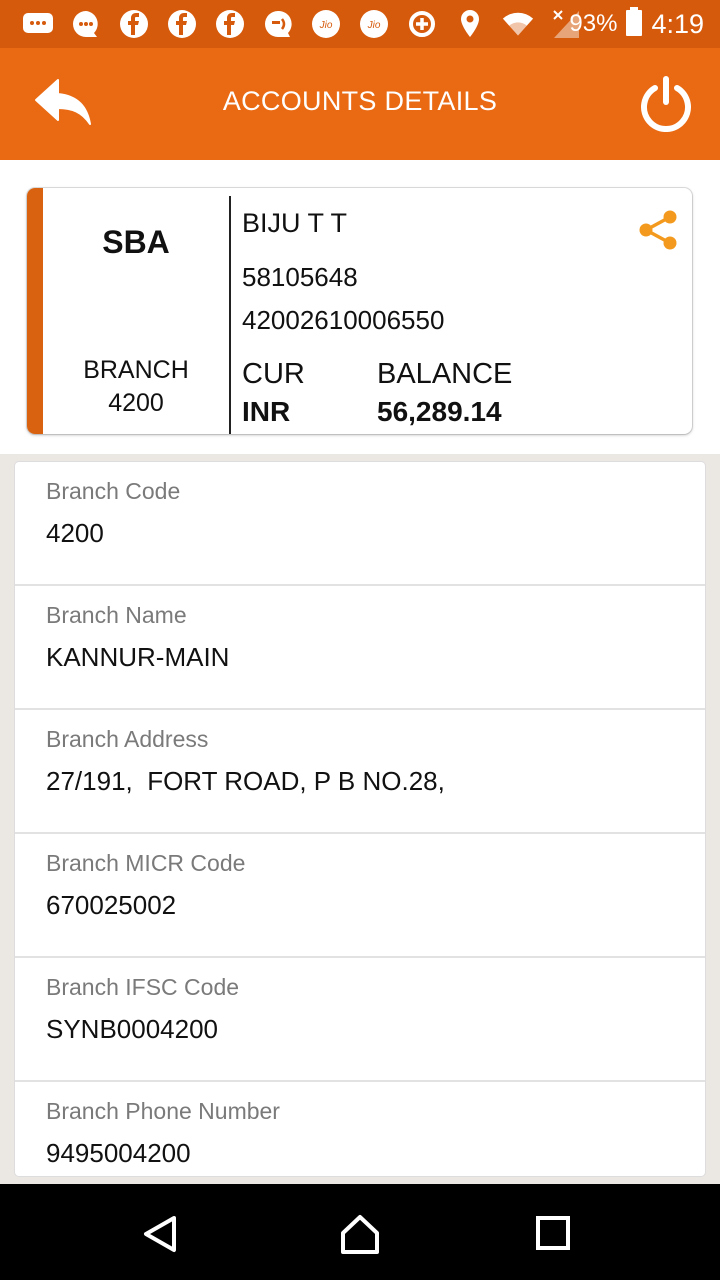 Image resolution: width=720 pixels, height=1280 pixels. I want to click on share-icon, so click(658, 230).